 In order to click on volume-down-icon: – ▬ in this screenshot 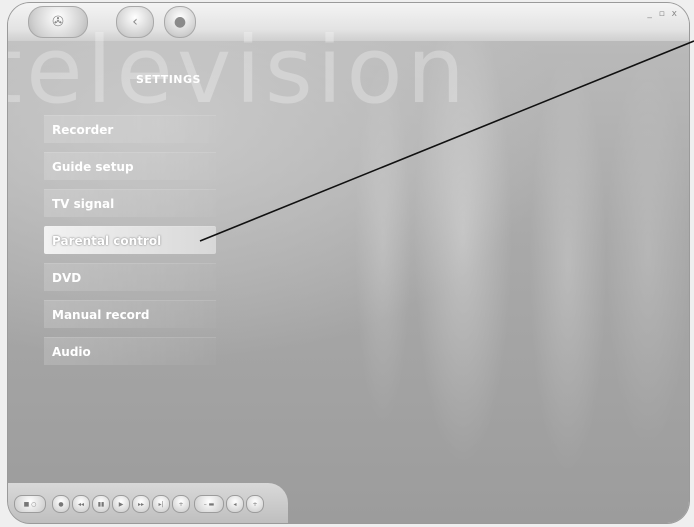, I will do `click(209, 504)`.